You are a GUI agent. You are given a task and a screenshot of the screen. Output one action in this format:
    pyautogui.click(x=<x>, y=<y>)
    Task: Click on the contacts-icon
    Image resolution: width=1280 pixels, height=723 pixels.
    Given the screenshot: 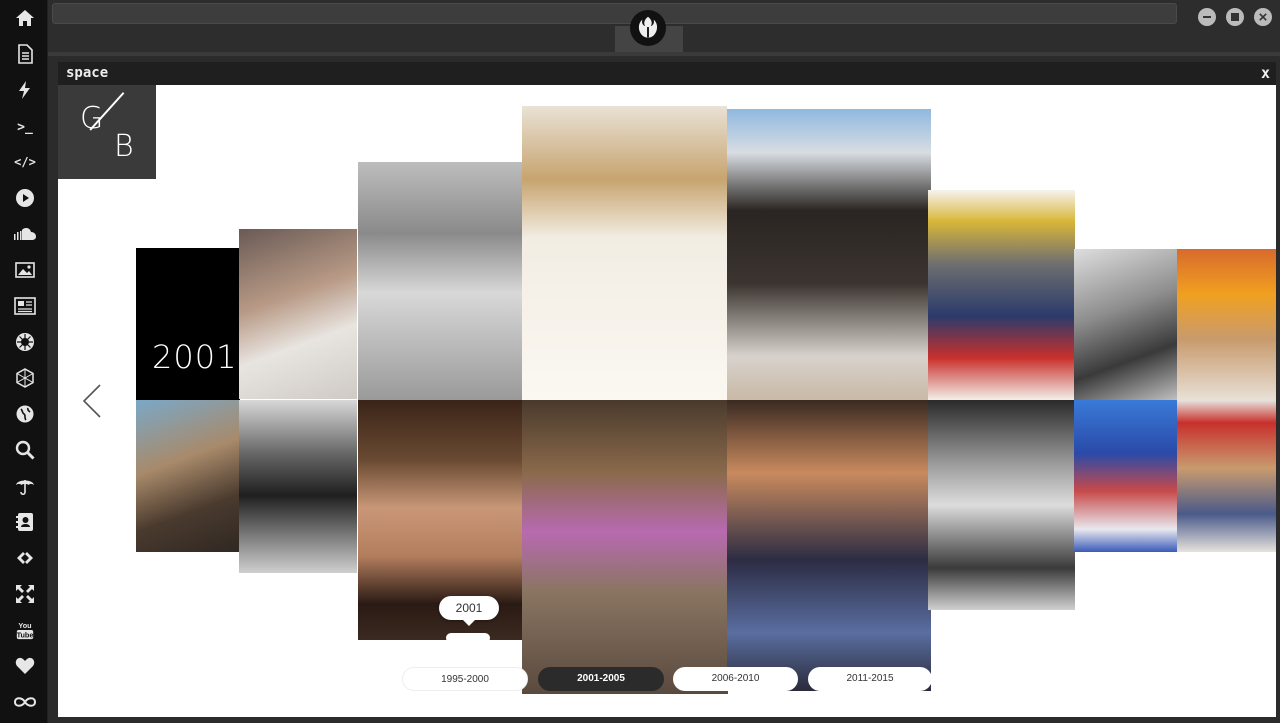 What is the action you would take?
    pyautogui.click(x=25, y=522)
    